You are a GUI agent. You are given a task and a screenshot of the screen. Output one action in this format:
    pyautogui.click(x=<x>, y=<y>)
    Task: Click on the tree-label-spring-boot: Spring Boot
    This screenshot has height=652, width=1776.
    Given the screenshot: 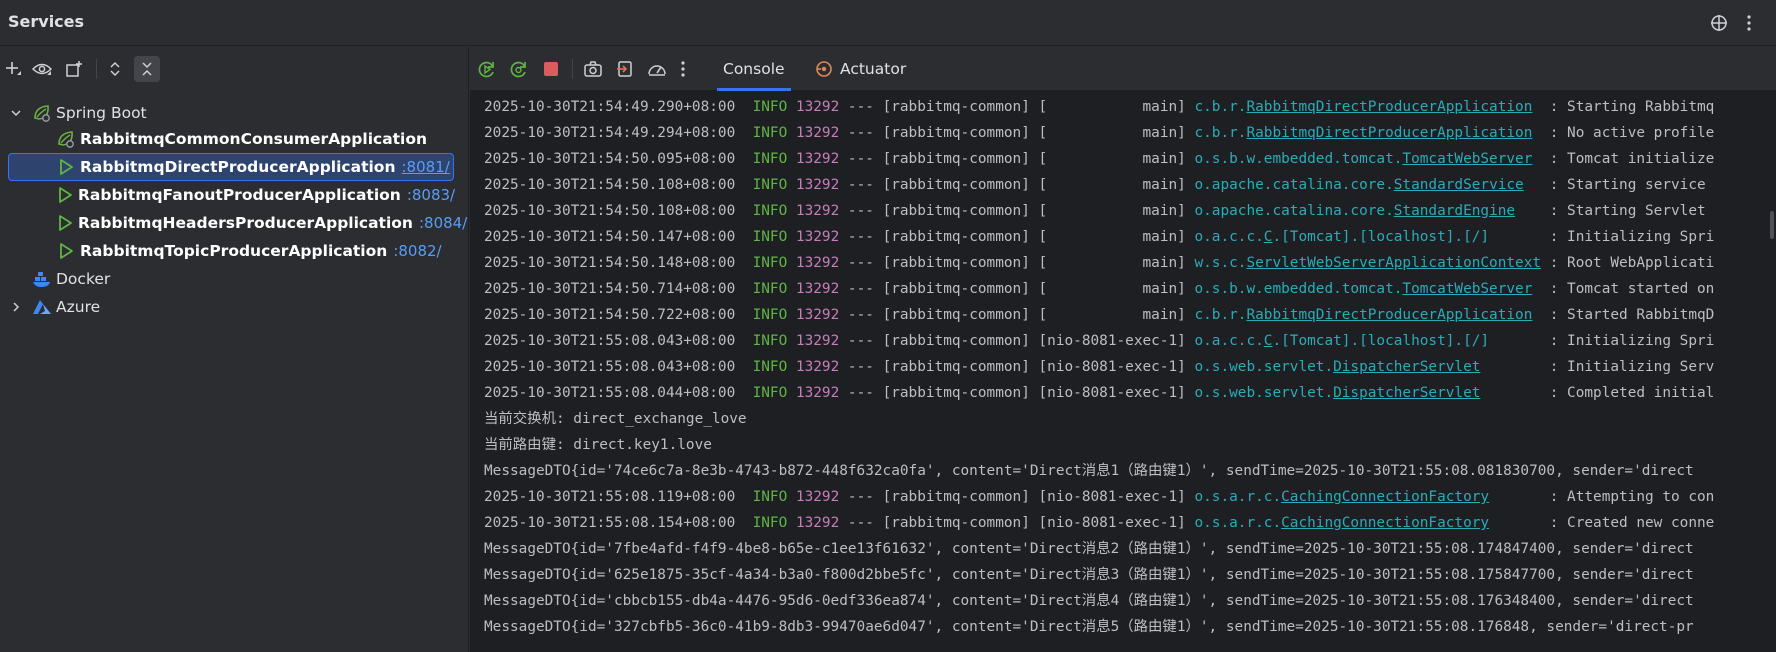 What is the action you would take?
    pyautogui.click(x=101, y=113)
    